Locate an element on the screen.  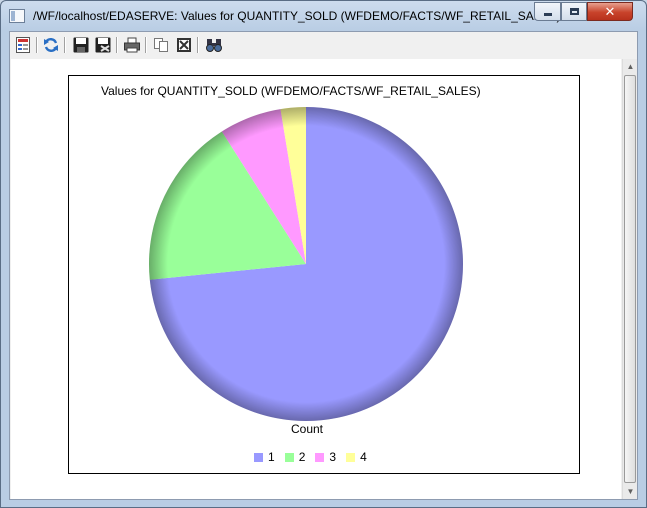
toolbar is located at coordinates (323, 45).